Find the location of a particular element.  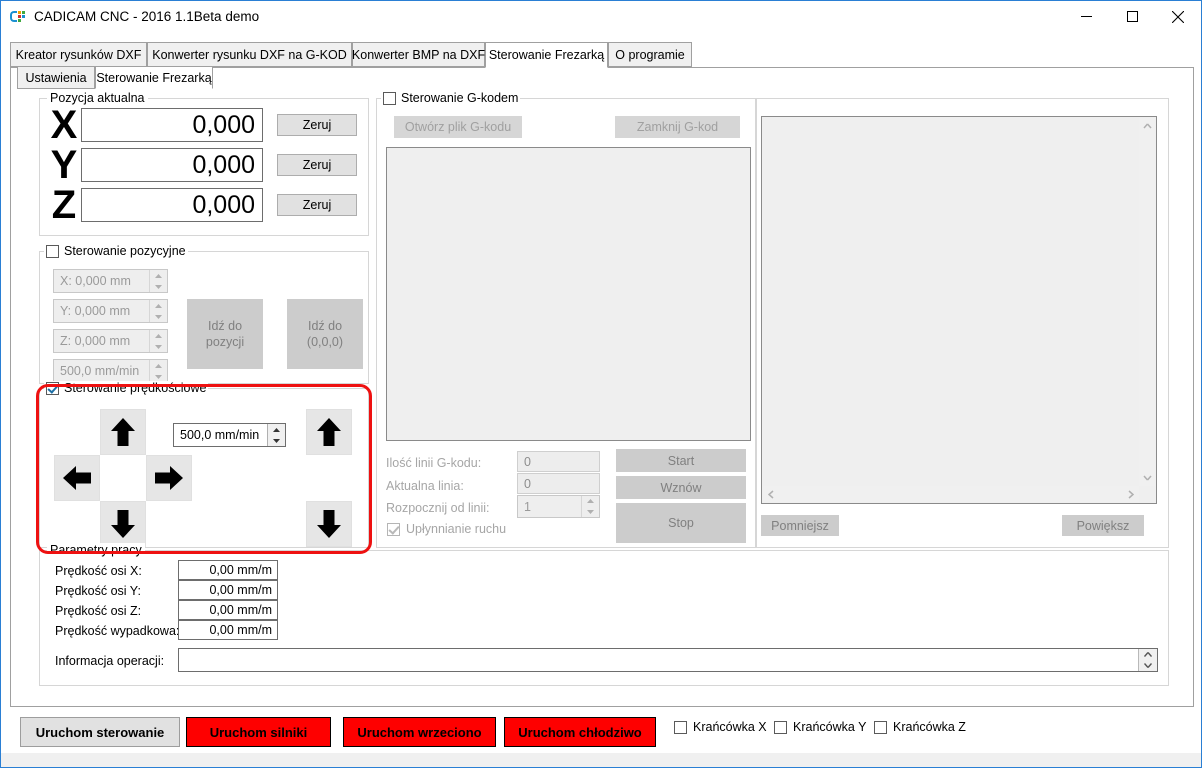

app-logo-icon is located at coordinates (18, 17).